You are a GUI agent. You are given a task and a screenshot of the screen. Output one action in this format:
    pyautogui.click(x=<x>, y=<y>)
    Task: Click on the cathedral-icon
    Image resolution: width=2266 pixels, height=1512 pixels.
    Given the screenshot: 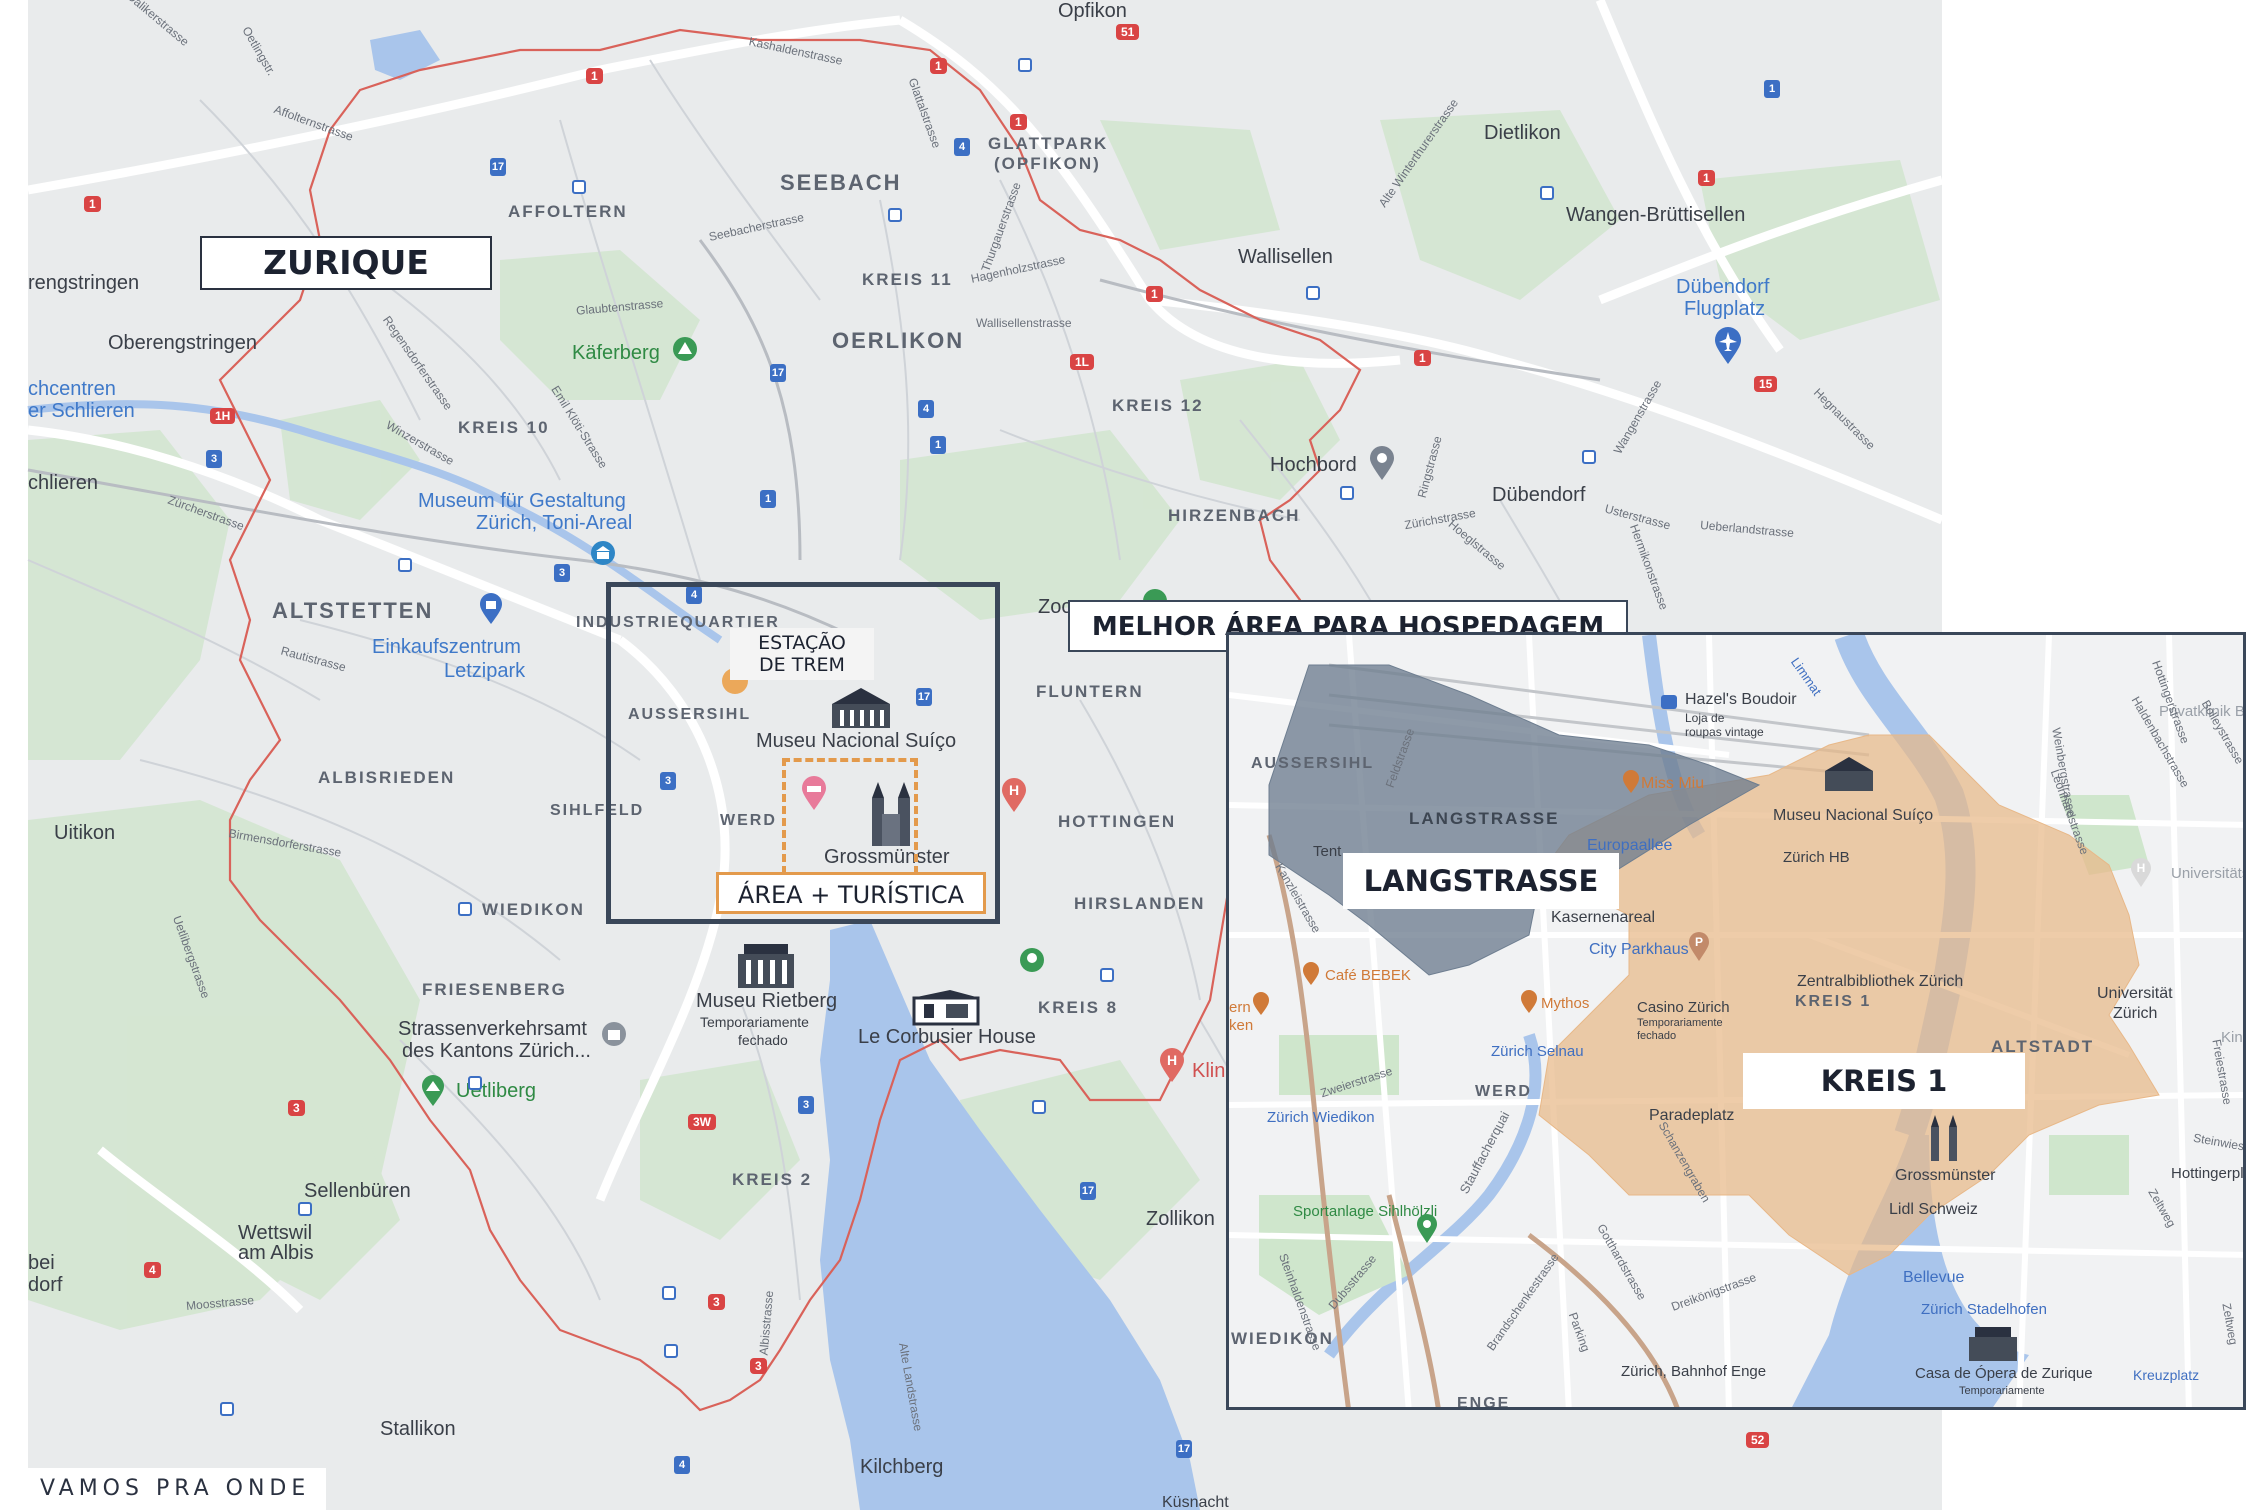 What is the action you would take?
    pyautogui.click(x=1944, y=1138)
    